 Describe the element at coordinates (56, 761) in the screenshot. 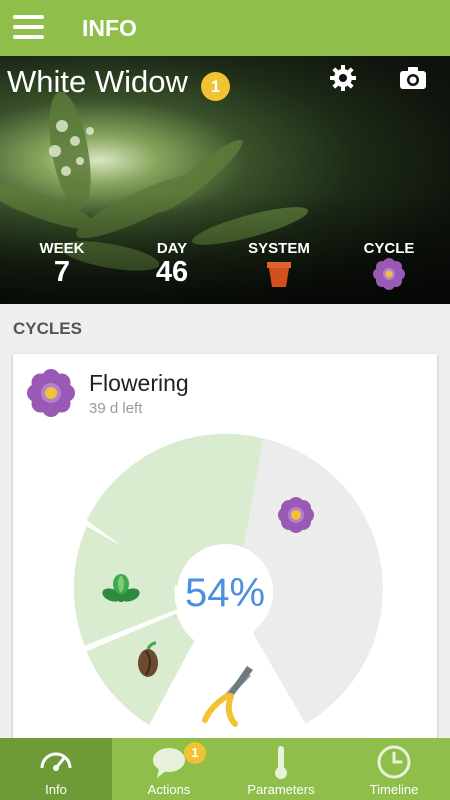

I see `speedometer-icon` at that location.